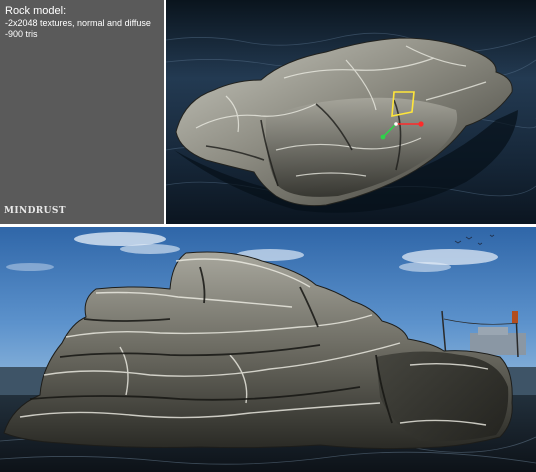 Image resolution: width=536 pixels, height=472 pixels. Describe the element at coordinates (396, 124) in the screenshot. I see `gizmo-pivot` at that location.